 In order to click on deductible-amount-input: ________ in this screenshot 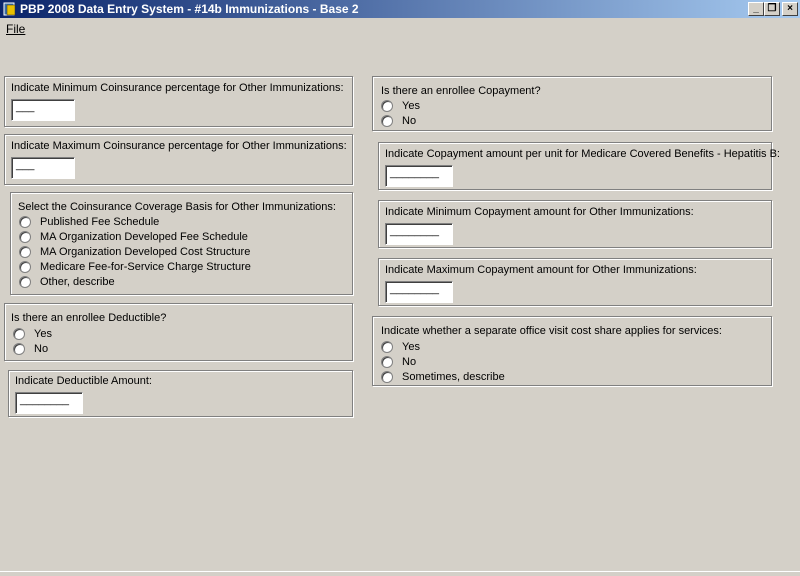, I will do `click(49, 403)`.